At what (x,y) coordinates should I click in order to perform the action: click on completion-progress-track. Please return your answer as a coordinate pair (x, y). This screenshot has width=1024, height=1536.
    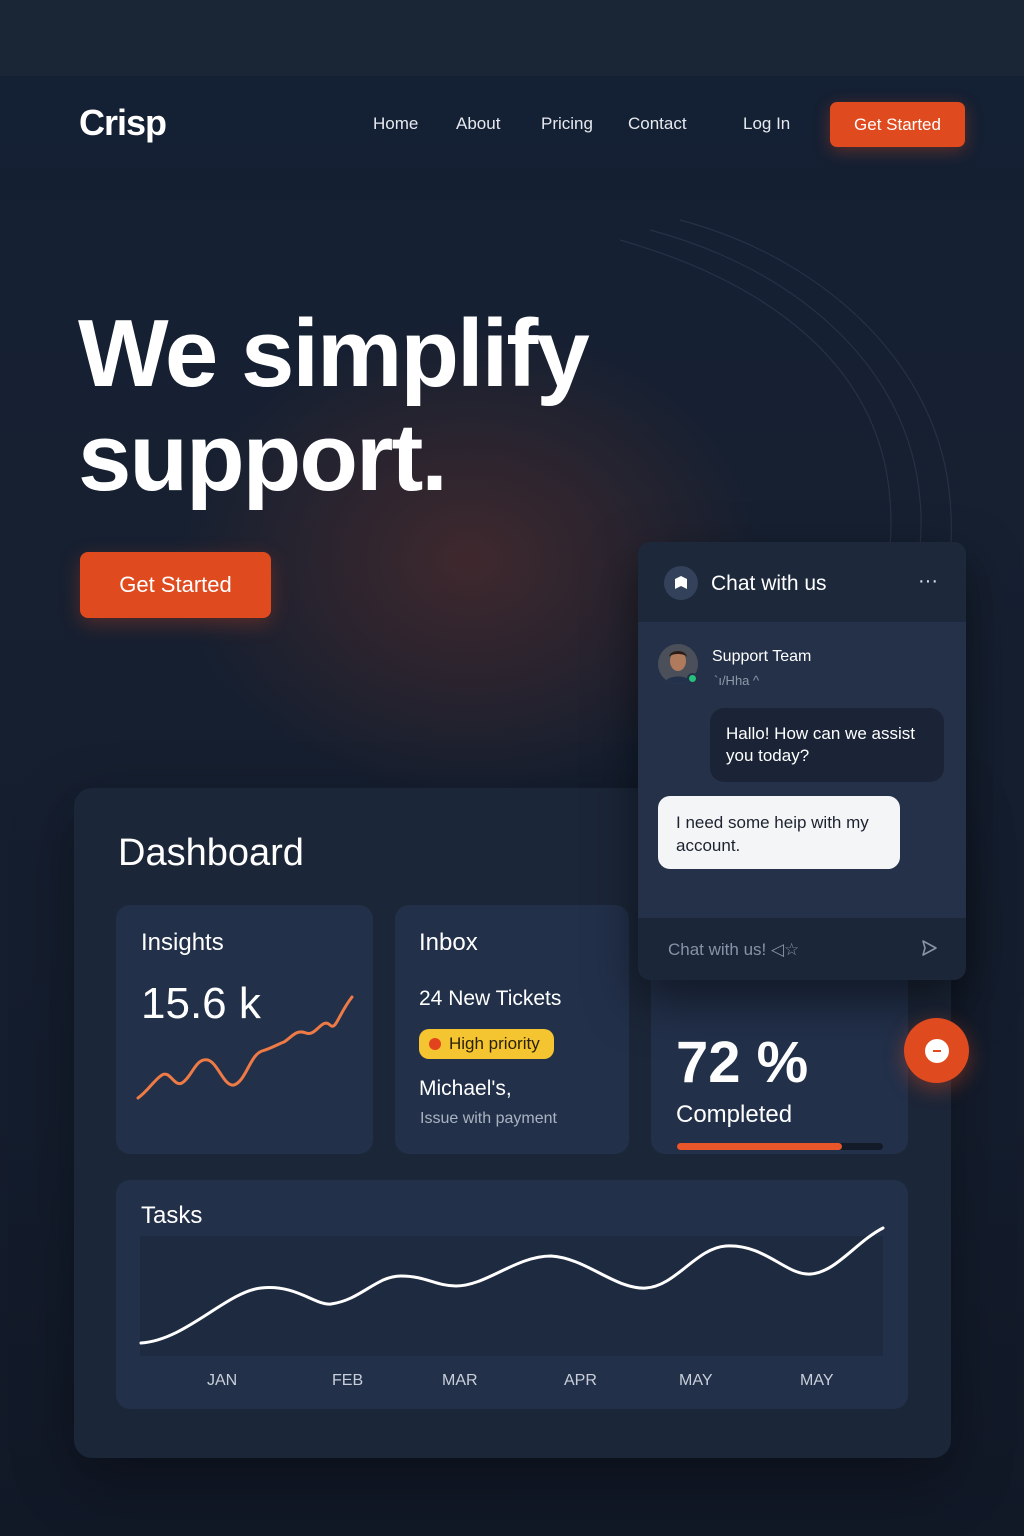
    Looking at the image, I should click on (780, 1146).